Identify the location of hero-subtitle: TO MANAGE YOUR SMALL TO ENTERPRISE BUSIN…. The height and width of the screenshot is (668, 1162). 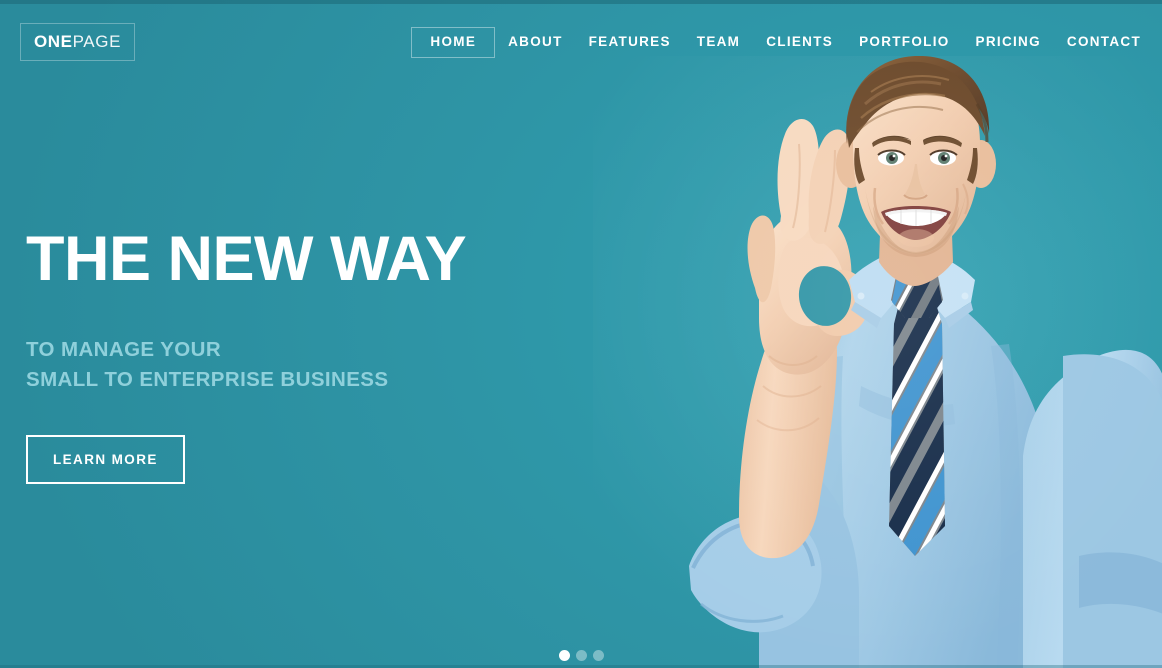
(336, 365).